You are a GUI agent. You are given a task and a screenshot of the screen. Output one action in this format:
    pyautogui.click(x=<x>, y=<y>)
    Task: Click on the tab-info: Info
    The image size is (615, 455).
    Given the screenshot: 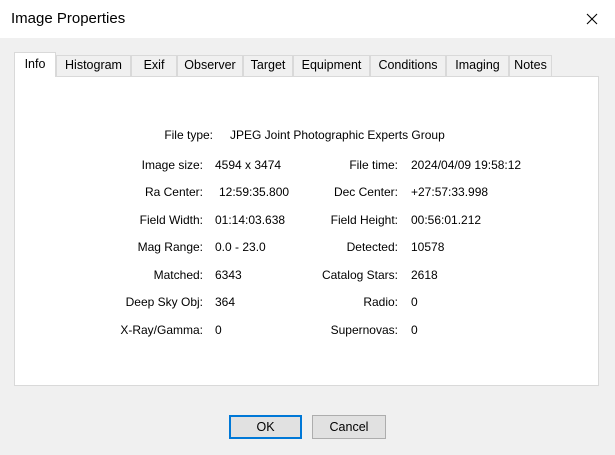 What is the action you would take?
    pyautogui.click(x=35, y=64)
    